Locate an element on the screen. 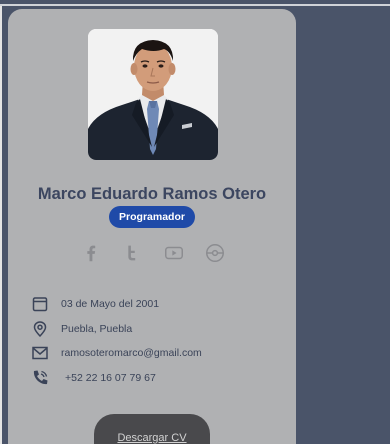 The image size is (390, 444). youtube-link is located at coordinates (174, 253).